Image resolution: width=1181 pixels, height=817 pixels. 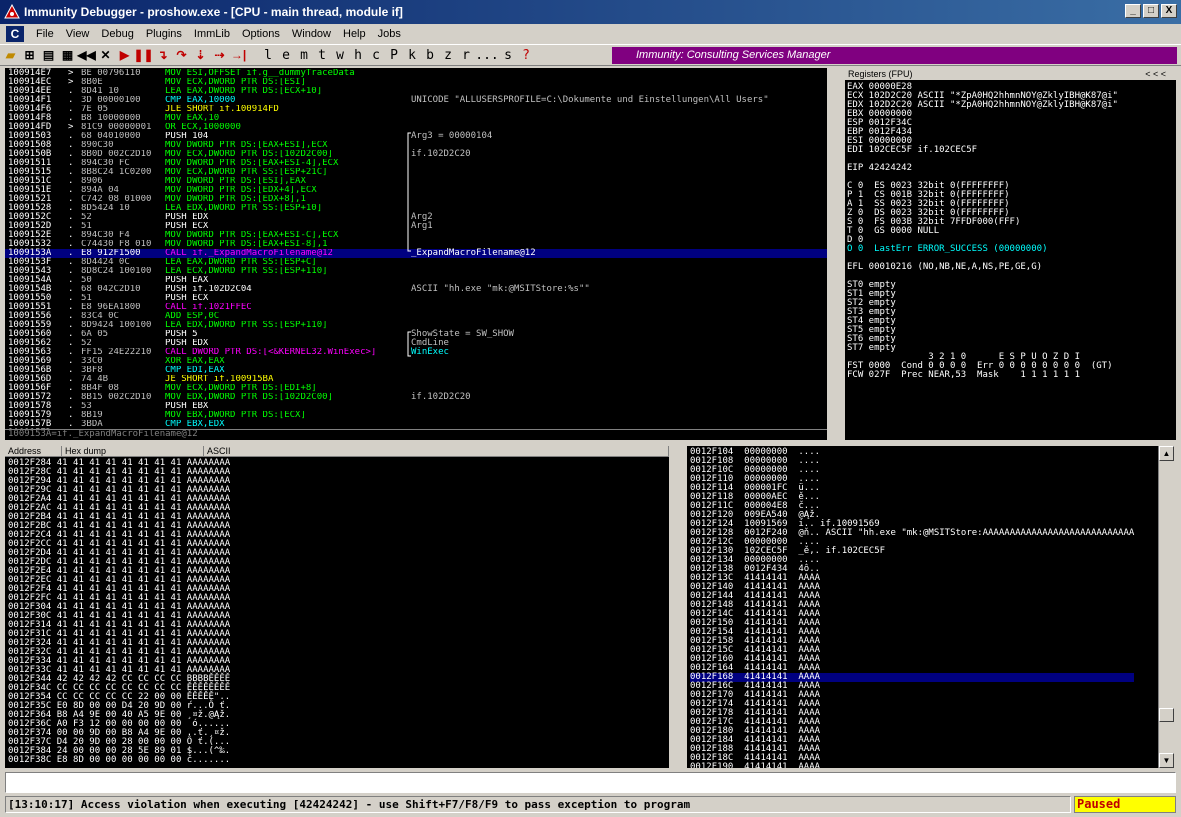 I want to click on scroll-up-icon: ▲, so click(x=1166, y=453).